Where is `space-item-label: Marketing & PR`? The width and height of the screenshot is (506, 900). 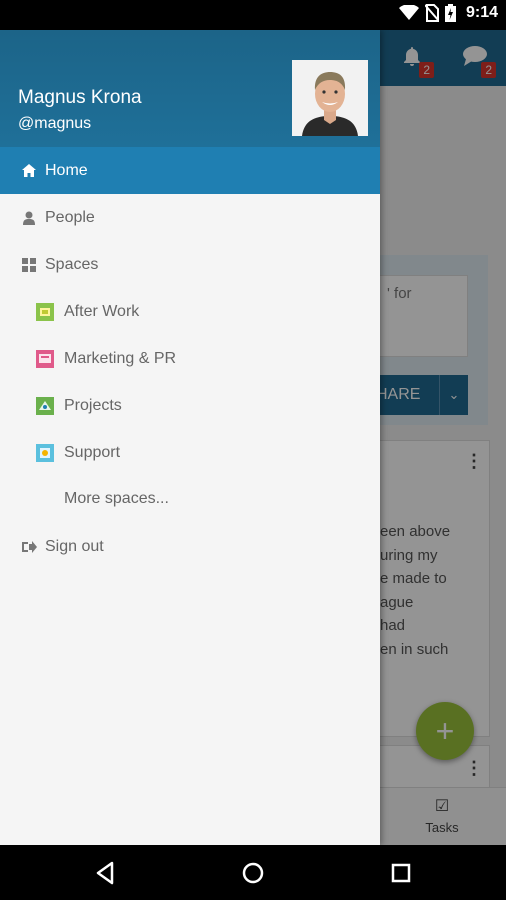 space-item-label: Marketing & PR is located at coordinates (120, 358).